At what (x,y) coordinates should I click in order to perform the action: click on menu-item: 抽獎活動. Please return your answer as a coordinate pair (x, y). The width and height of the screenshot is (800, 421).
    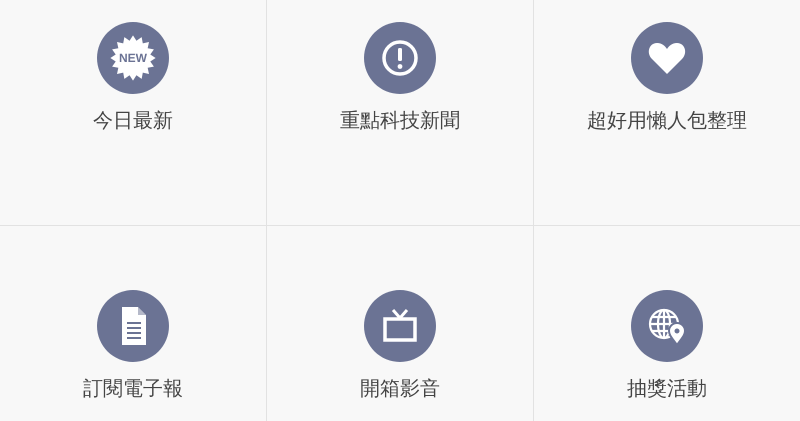
    Looking at the image, I should click on (667, 388).